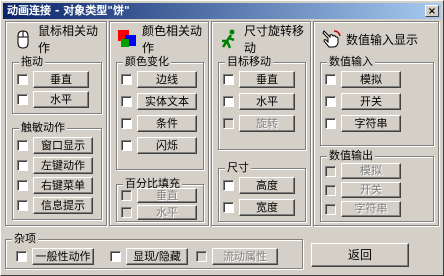 The image size is (444, 276). What do you see at coordinates (229, 39) in the screenshot?
I see `running-man-icon` at bounding box center [229, 39].